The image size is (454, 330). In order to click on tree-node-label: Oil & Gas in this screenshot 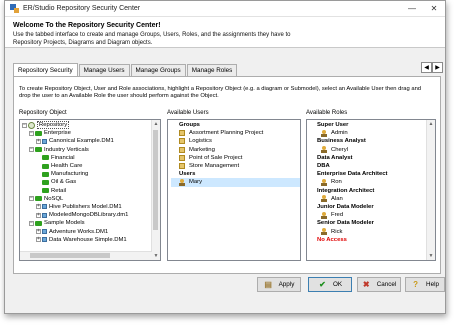, I will do `click(64, 182)`.